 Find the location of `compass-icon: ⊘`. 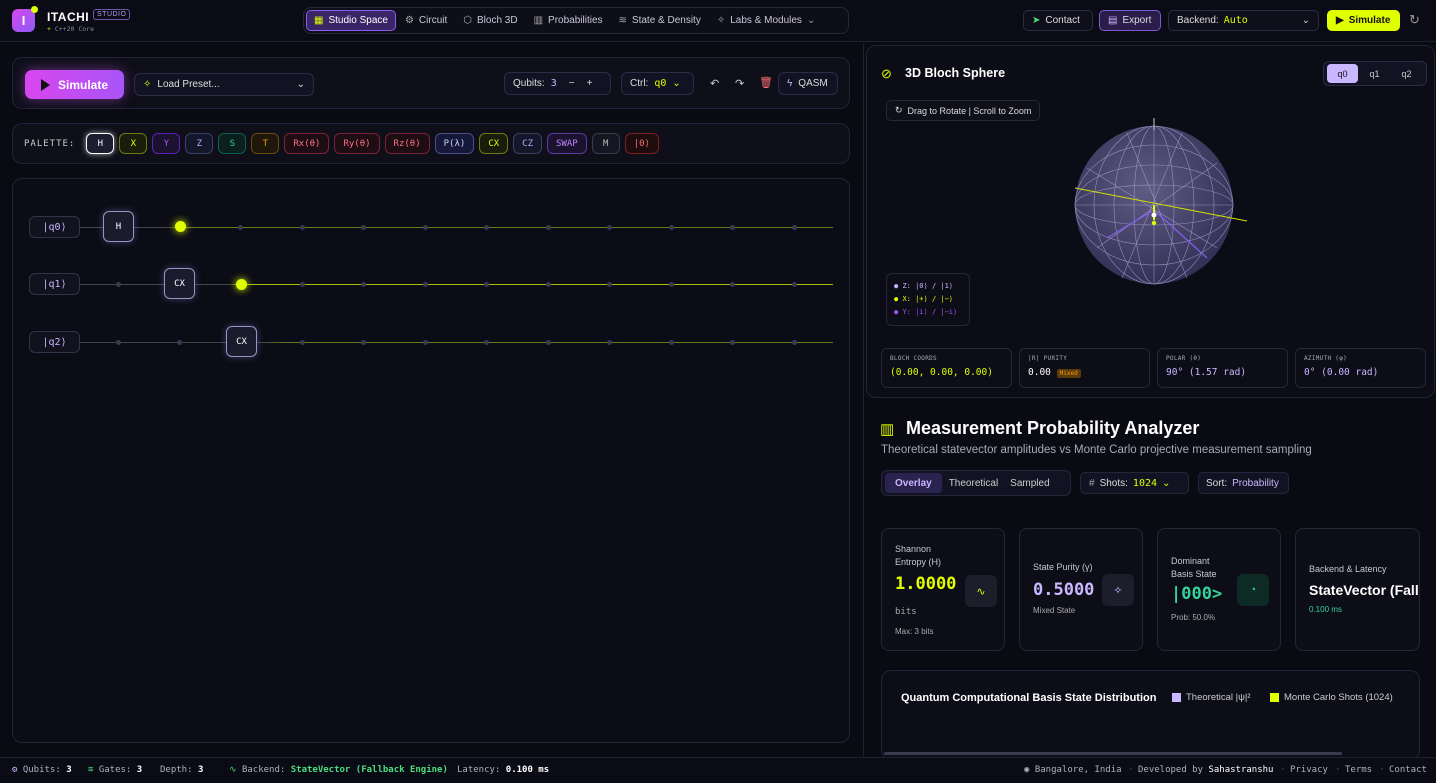

compass-icon: ⊘ is located at coordinates (886, 73).